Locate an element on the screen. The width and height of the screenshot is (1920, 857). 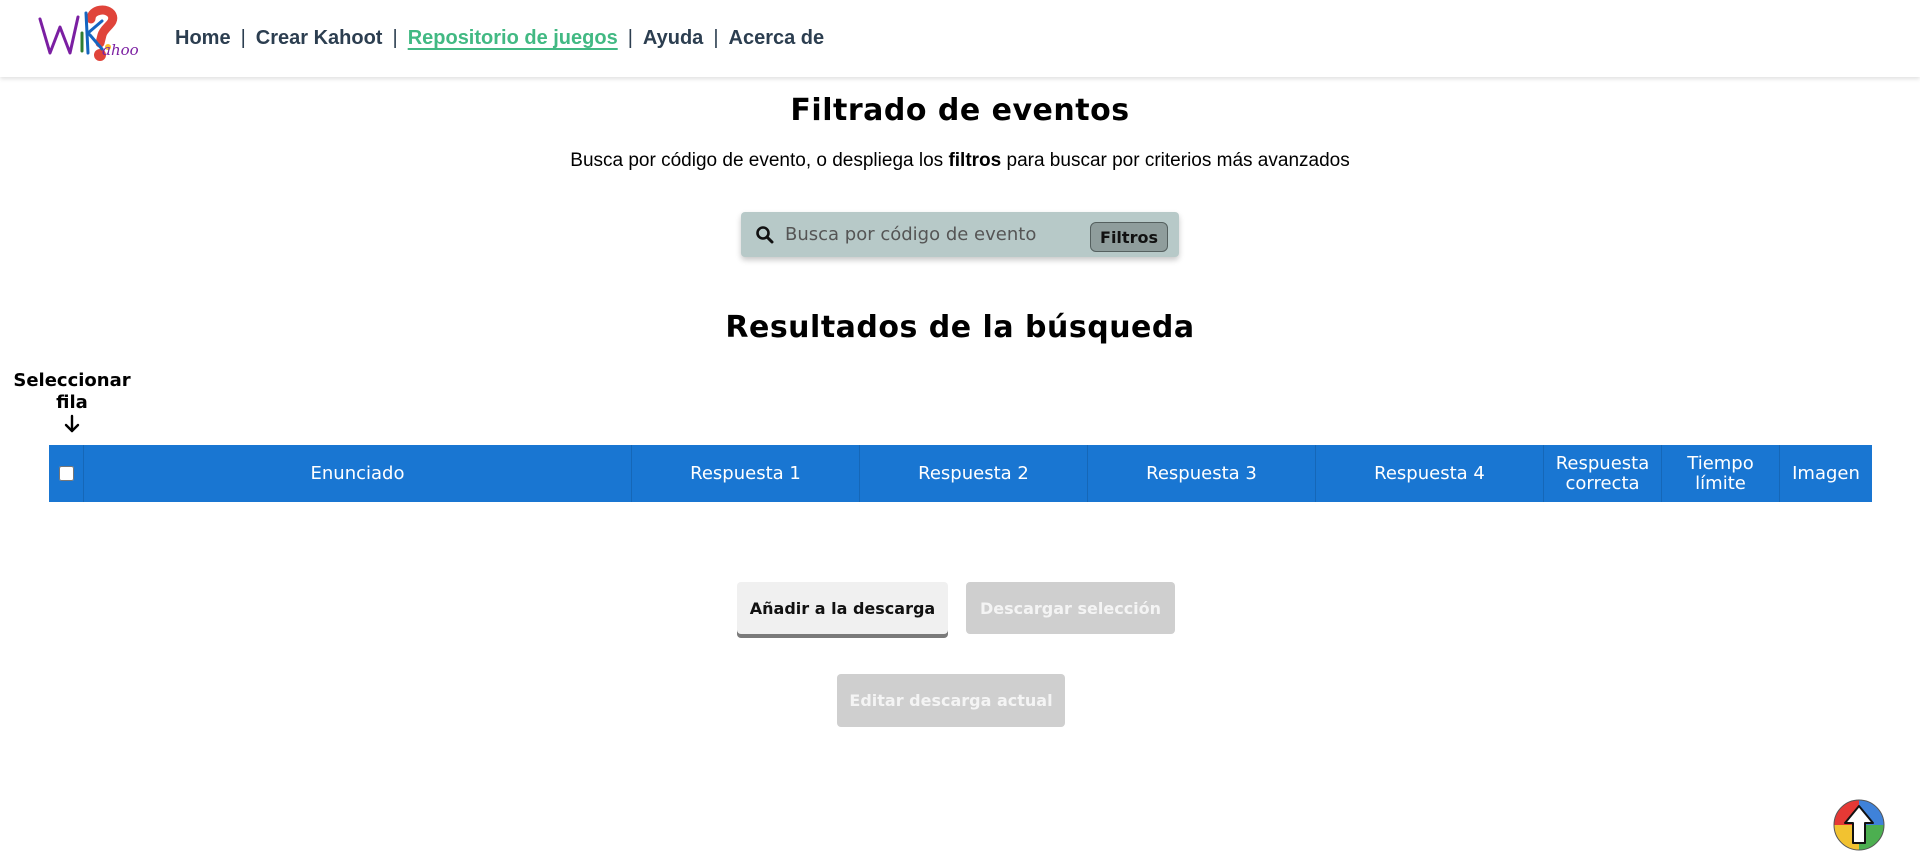
nav-link-ayuda: Ayuda is located at coordinates (673, 38).